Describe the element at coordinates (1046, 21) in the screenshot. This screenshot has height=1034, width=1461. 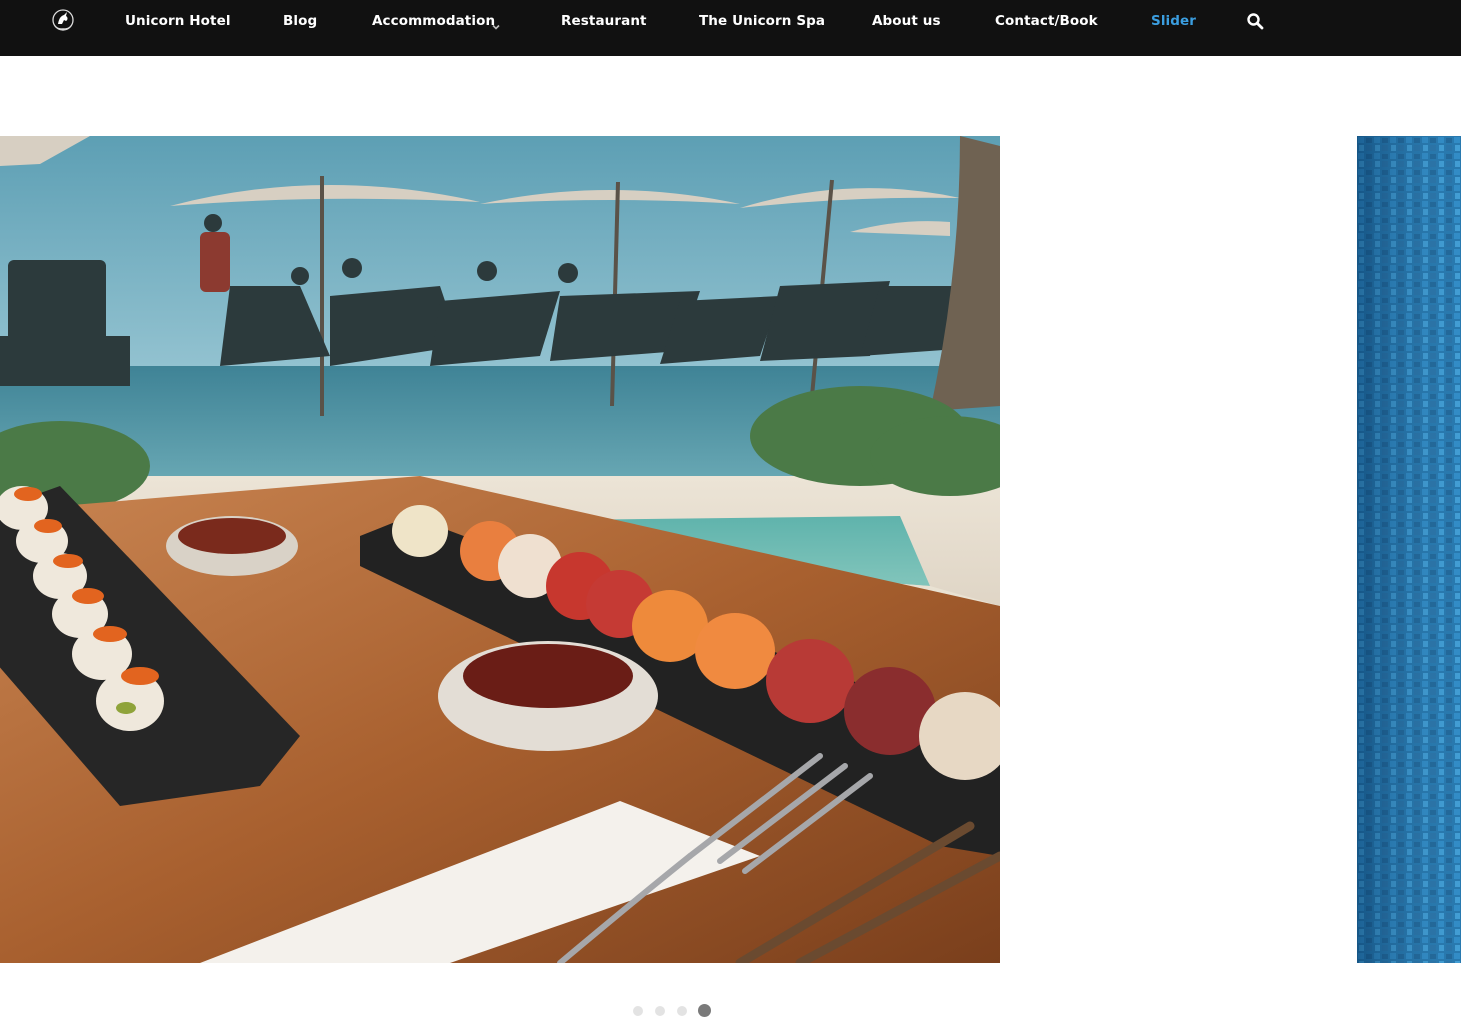
I see `nav-item-contact-book: Contact/Book` at that location.